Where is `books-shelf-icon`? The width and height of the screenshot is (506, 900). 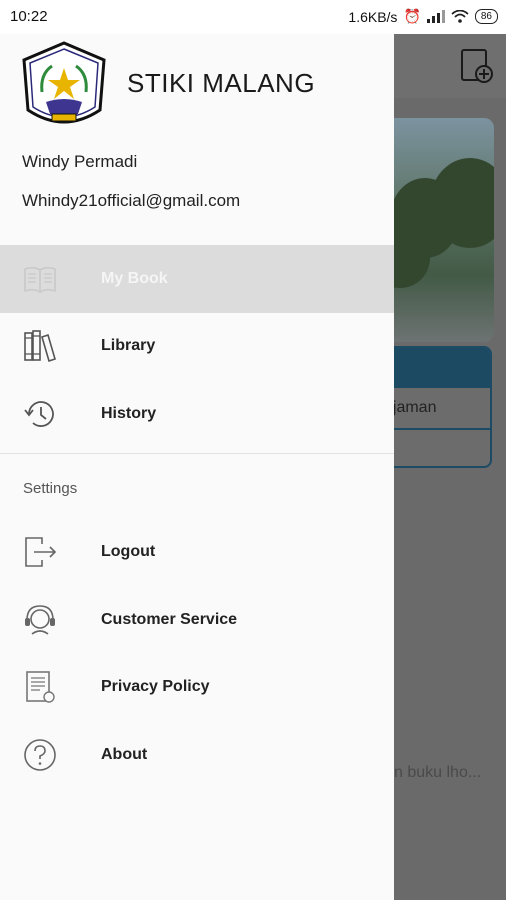 books-shelf-icon is located at coordinates (40, 346).